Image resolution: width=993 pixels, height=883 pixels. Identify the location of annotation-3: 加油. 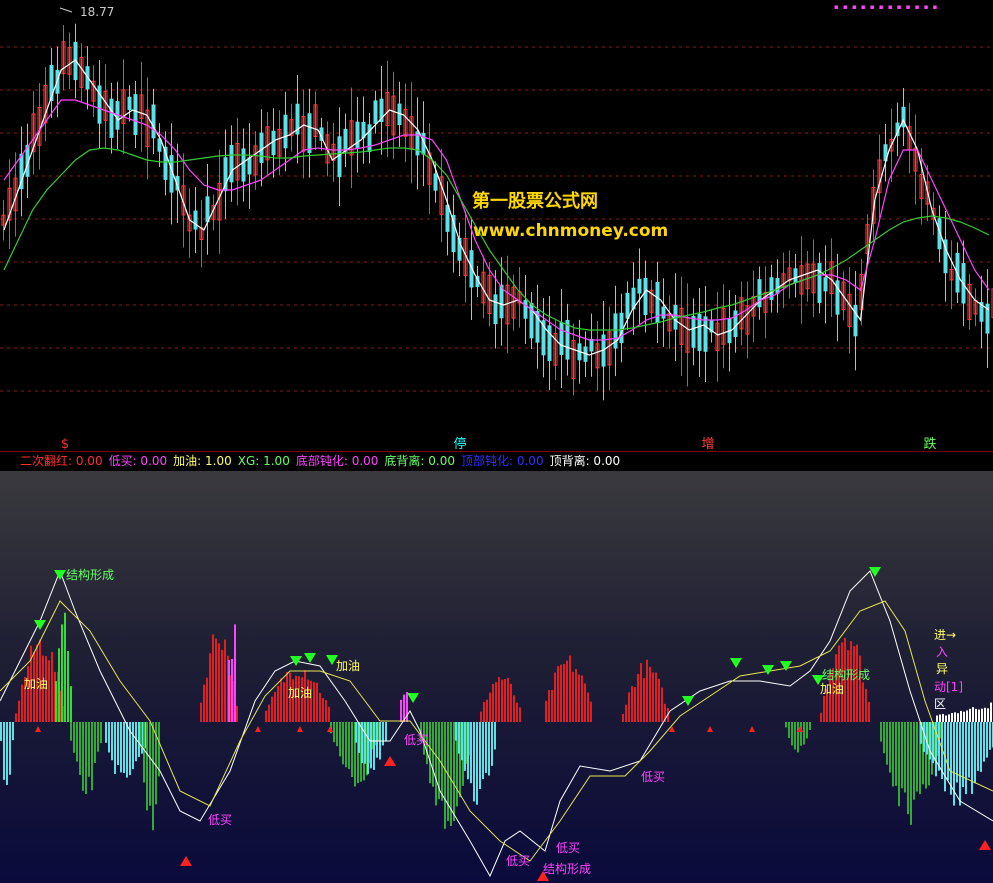
(348, 666).